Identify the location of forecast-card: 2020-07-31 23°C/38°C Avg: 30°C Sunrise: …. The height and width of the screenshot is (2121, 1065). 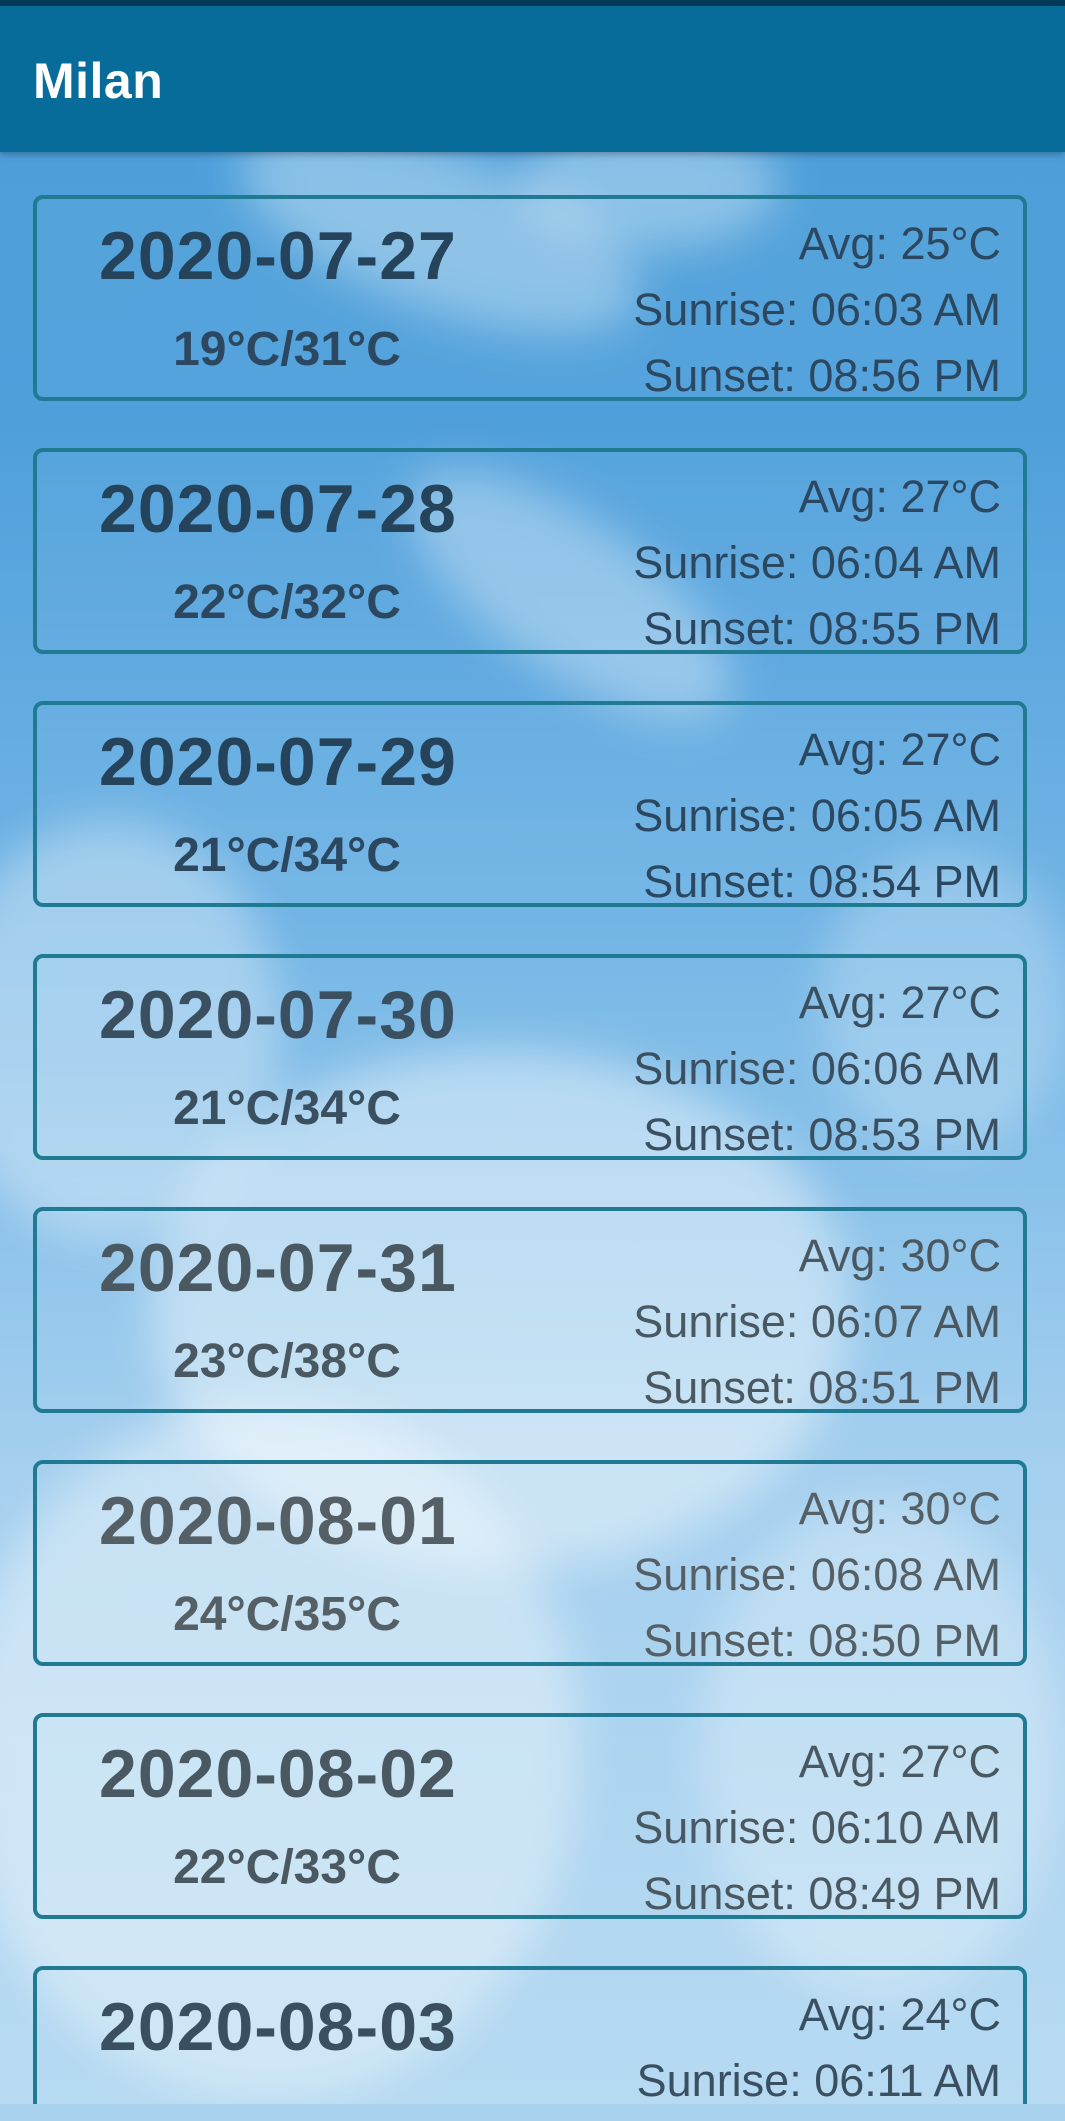
(530, 1310).